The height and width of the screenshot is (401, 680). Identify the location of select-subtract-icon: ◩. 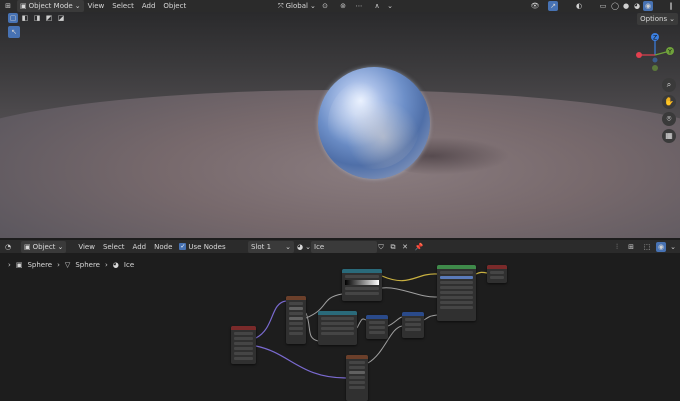
(49, 18).